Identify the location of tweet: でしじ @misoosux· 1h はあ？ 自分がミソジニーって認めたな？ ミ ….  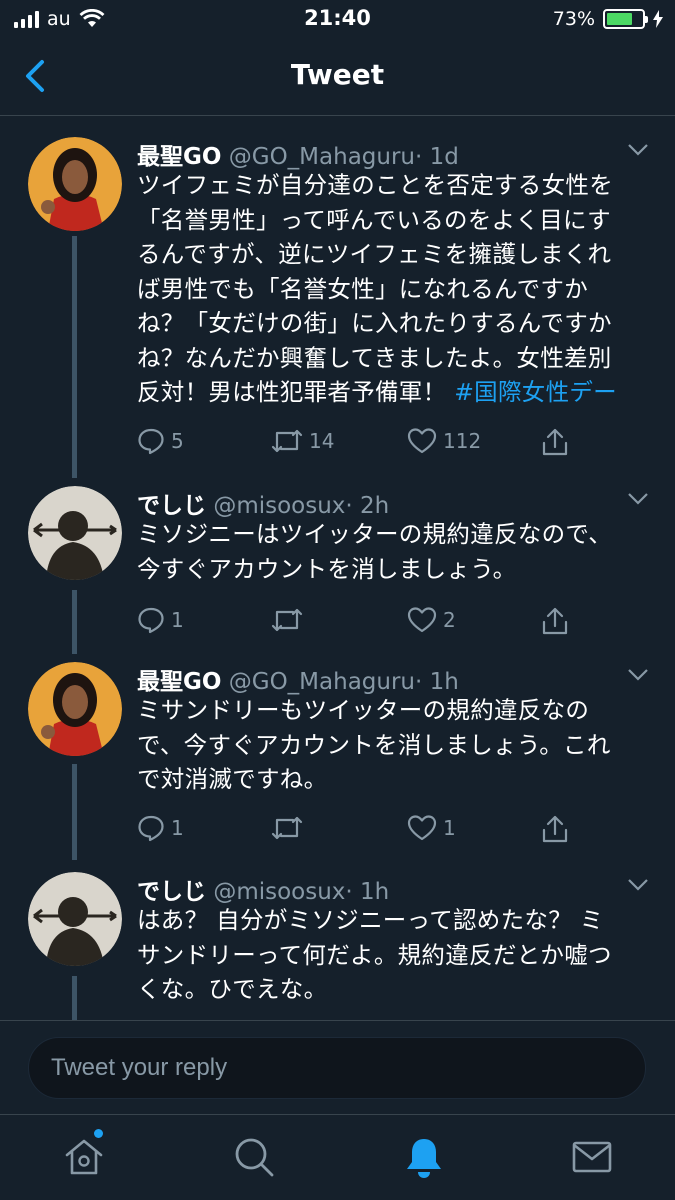
(337, 946).